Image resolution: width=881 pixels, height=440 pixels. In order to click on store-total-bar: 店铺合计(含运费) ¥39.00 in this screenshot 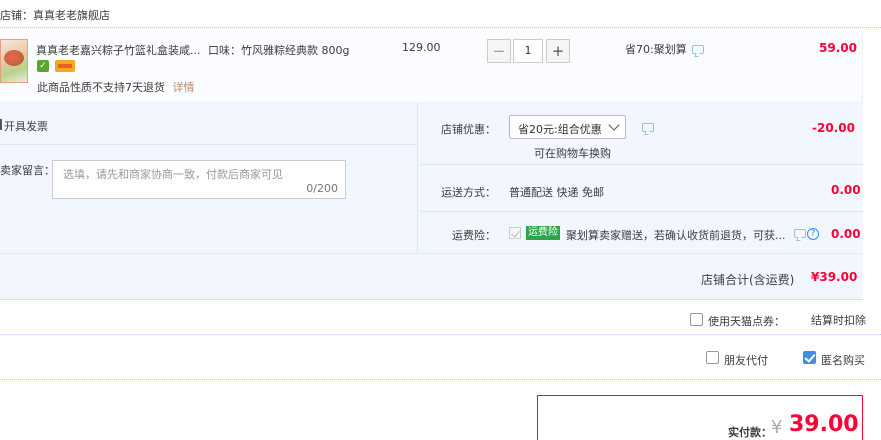, I will do `click(431, 277)`.